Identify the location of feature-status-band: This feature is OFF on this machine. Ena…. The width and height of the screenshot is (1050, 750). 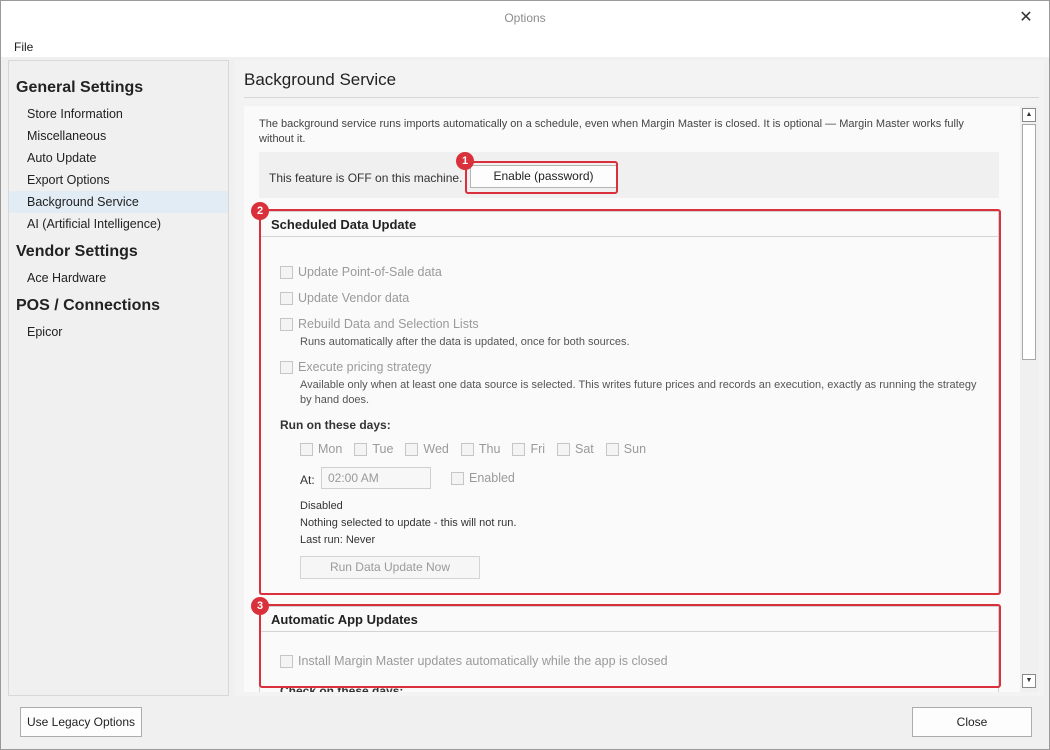
(629, 175).